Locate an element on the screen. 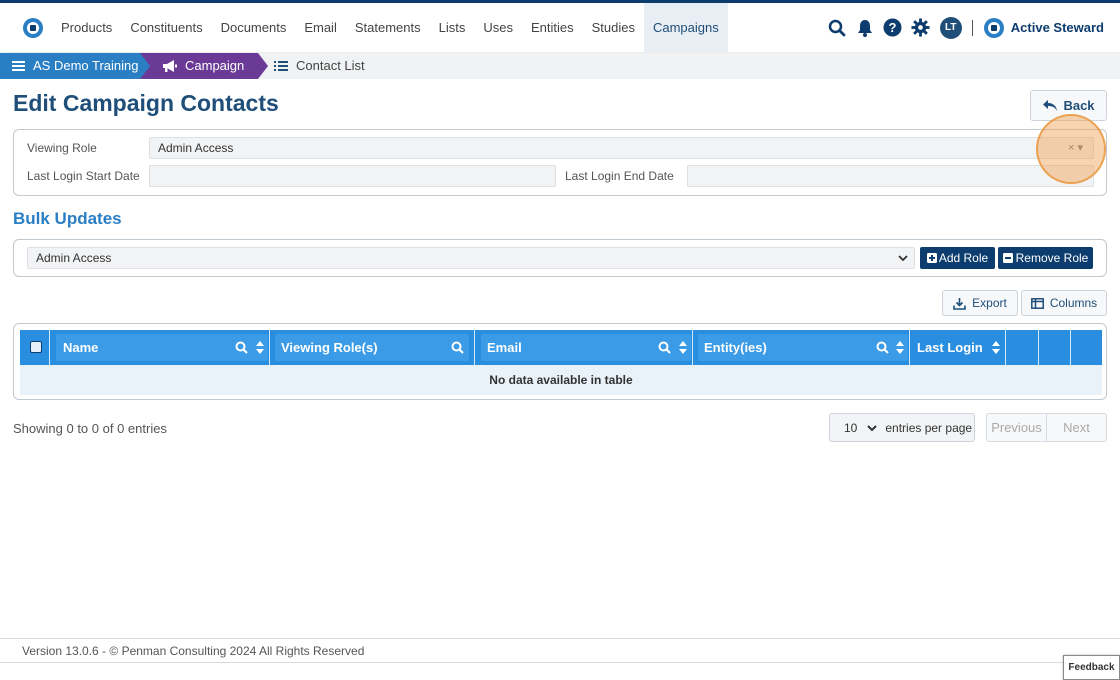  bulk-updates-panel: Admin Access Add Role Remove Role is located at coordinates (560, 258).